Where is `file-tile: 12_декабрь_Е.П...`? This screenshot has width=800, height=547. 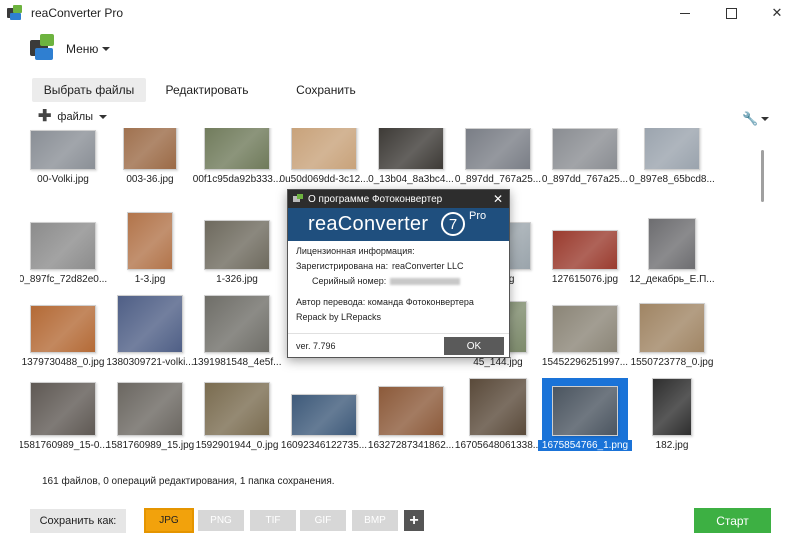
file-tile: 12_декабрь_Е.П... is located at coordinates (672, 249).